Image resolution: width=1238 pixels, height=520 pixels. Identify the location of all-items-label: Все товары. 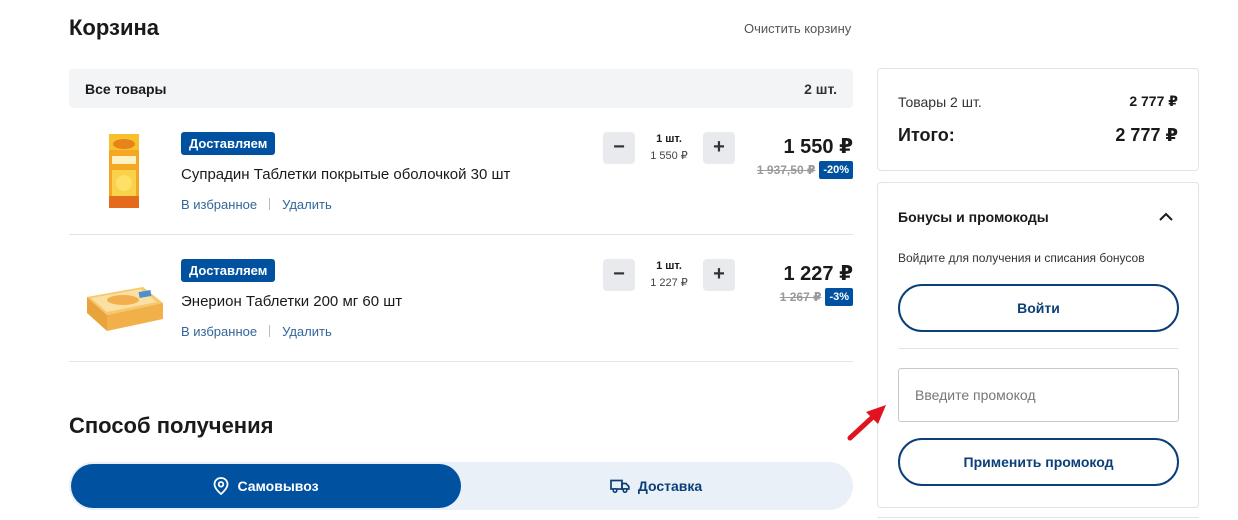
(126, 89).